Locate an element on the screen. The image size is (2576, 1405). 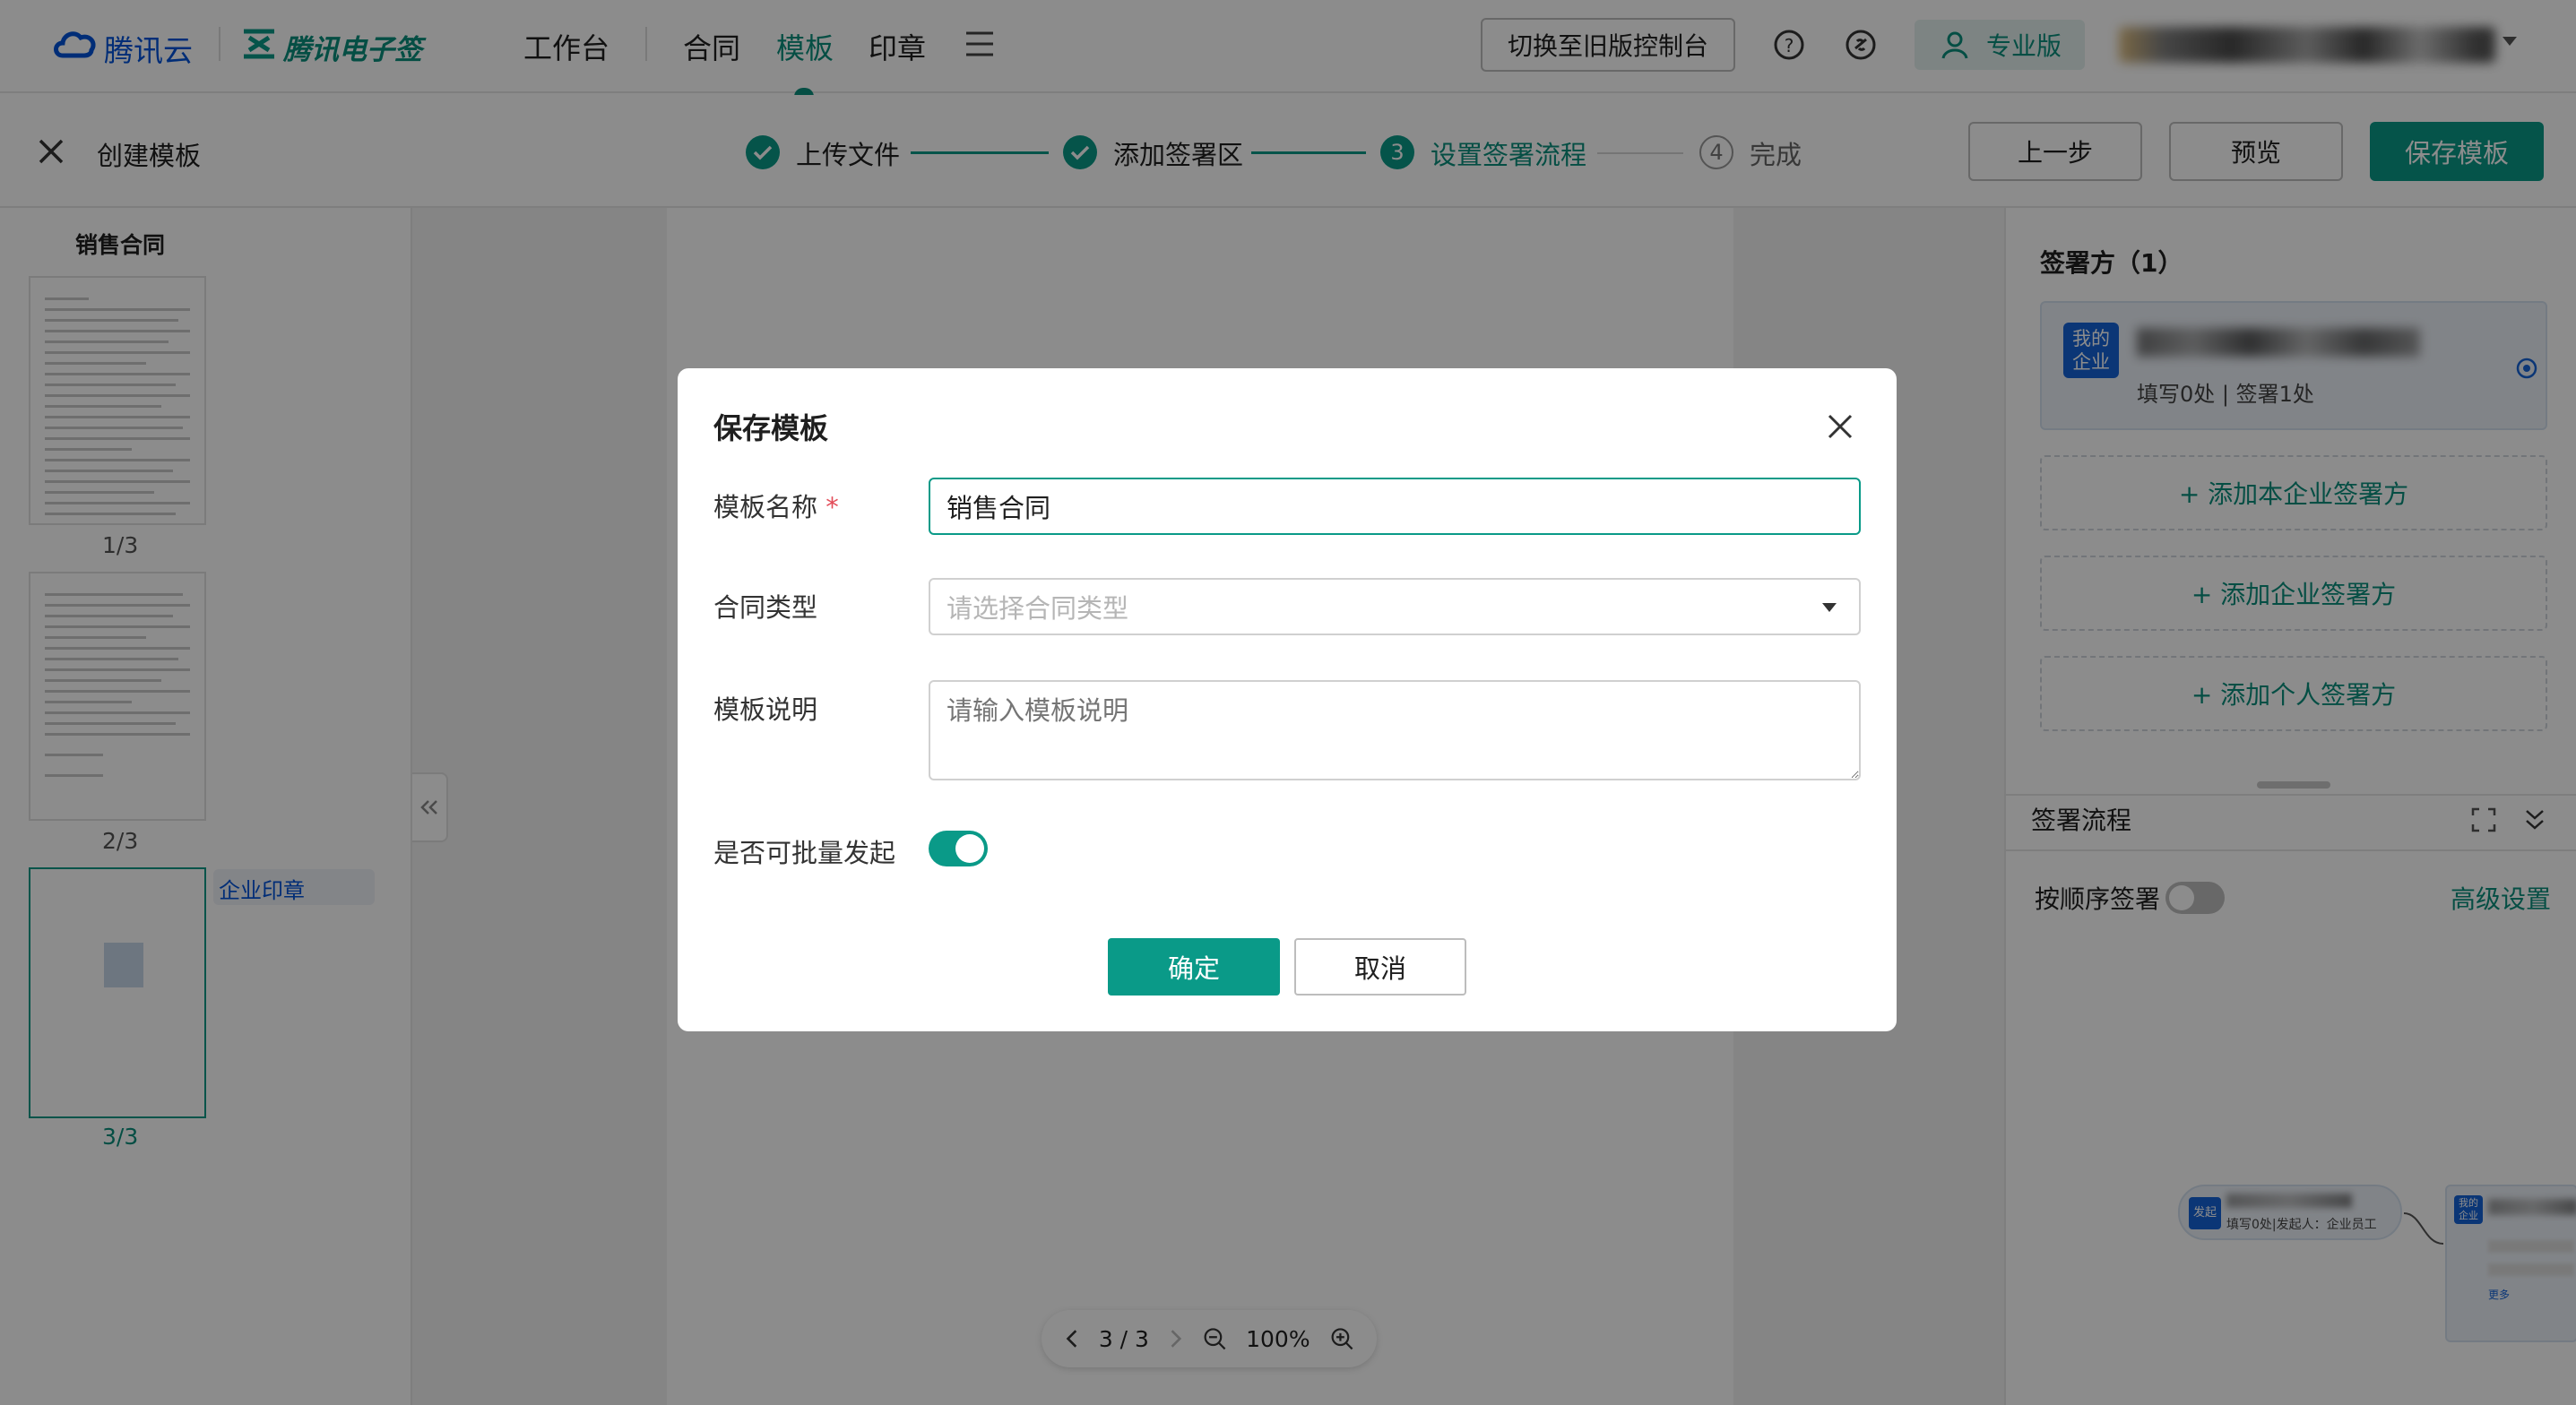
template-description-label: 模板说明 is located at coordinates (765, 709).